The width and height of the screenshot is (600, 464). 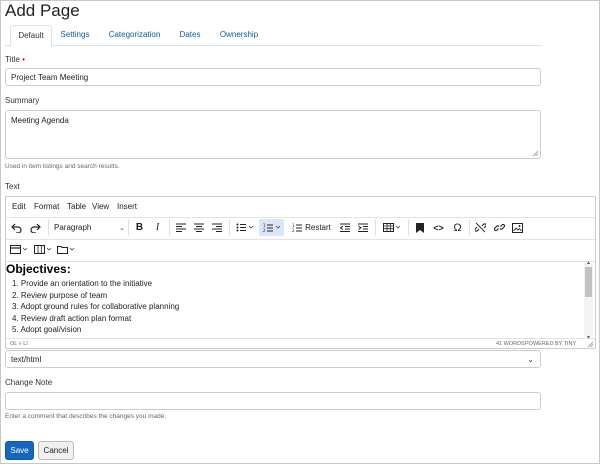 I want to click on menu-format: Format, so click(x=46, y=206).